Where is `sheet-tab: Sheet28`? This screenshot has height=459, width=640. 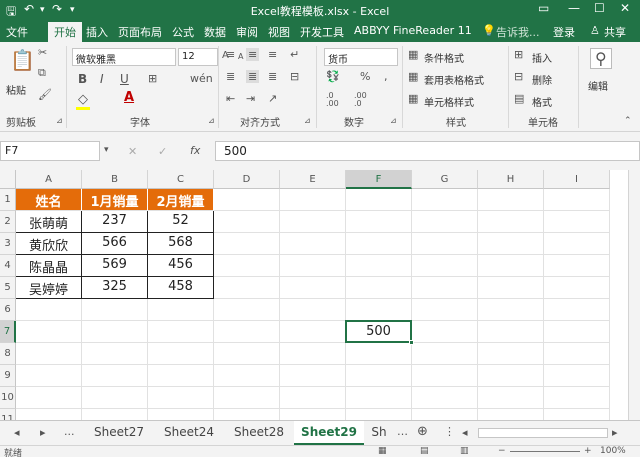 sheet-tab: Sheet28 is located at coordinates (259, 433).